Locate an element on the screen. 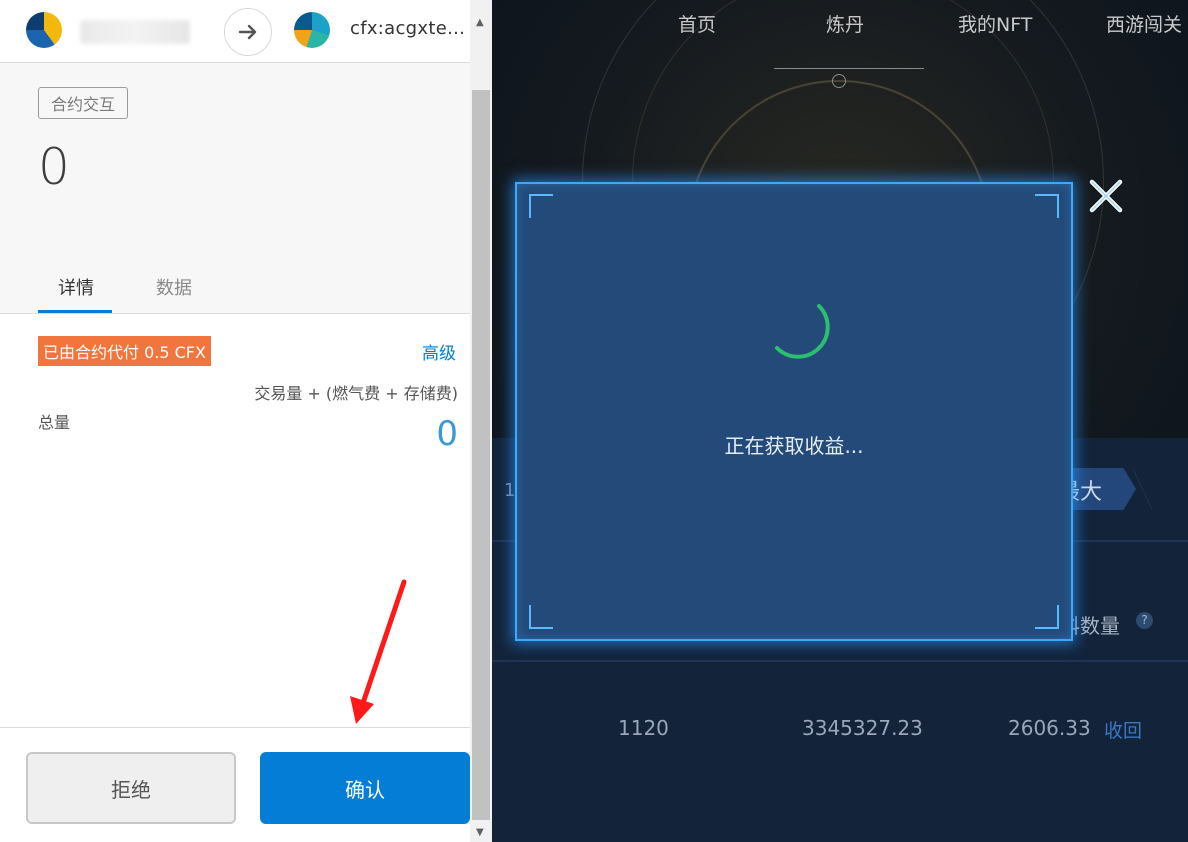 The image size is (1188, 842). sponsor-badge: 已由合约代付 0.5 CFX is located at coordinates (124, 351).